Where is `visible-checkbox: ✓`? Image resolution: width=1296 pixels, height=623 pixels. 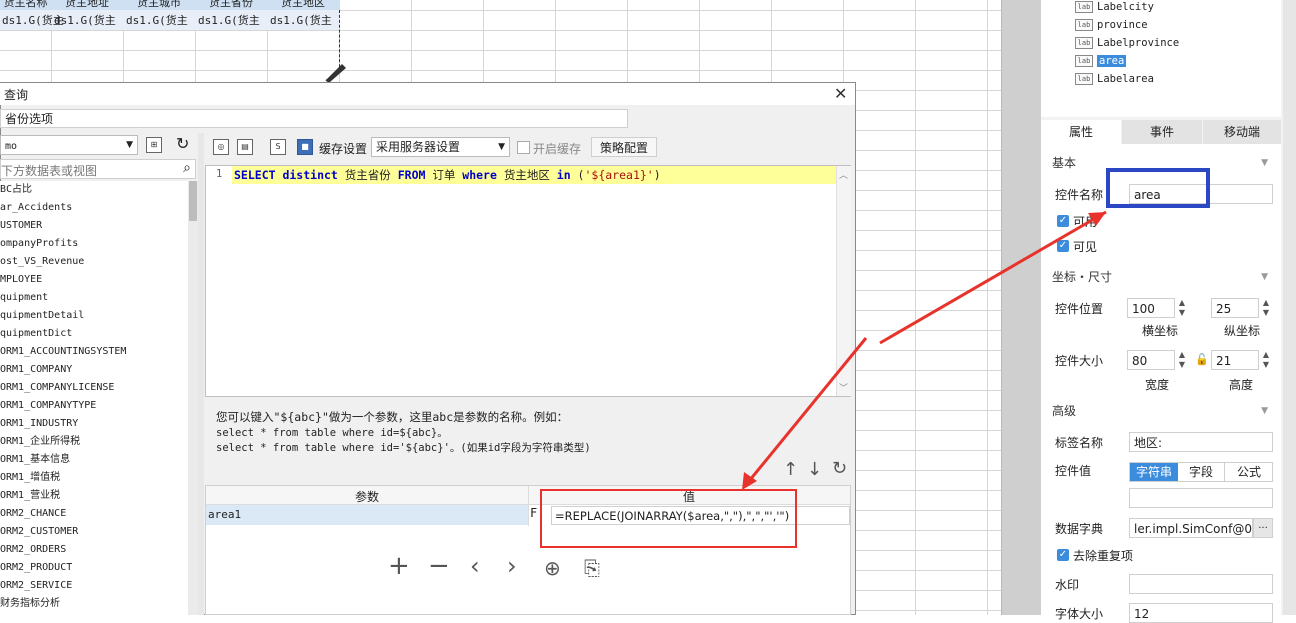
visible-checkbox: ✓ is located at coordinates (1063, 246).